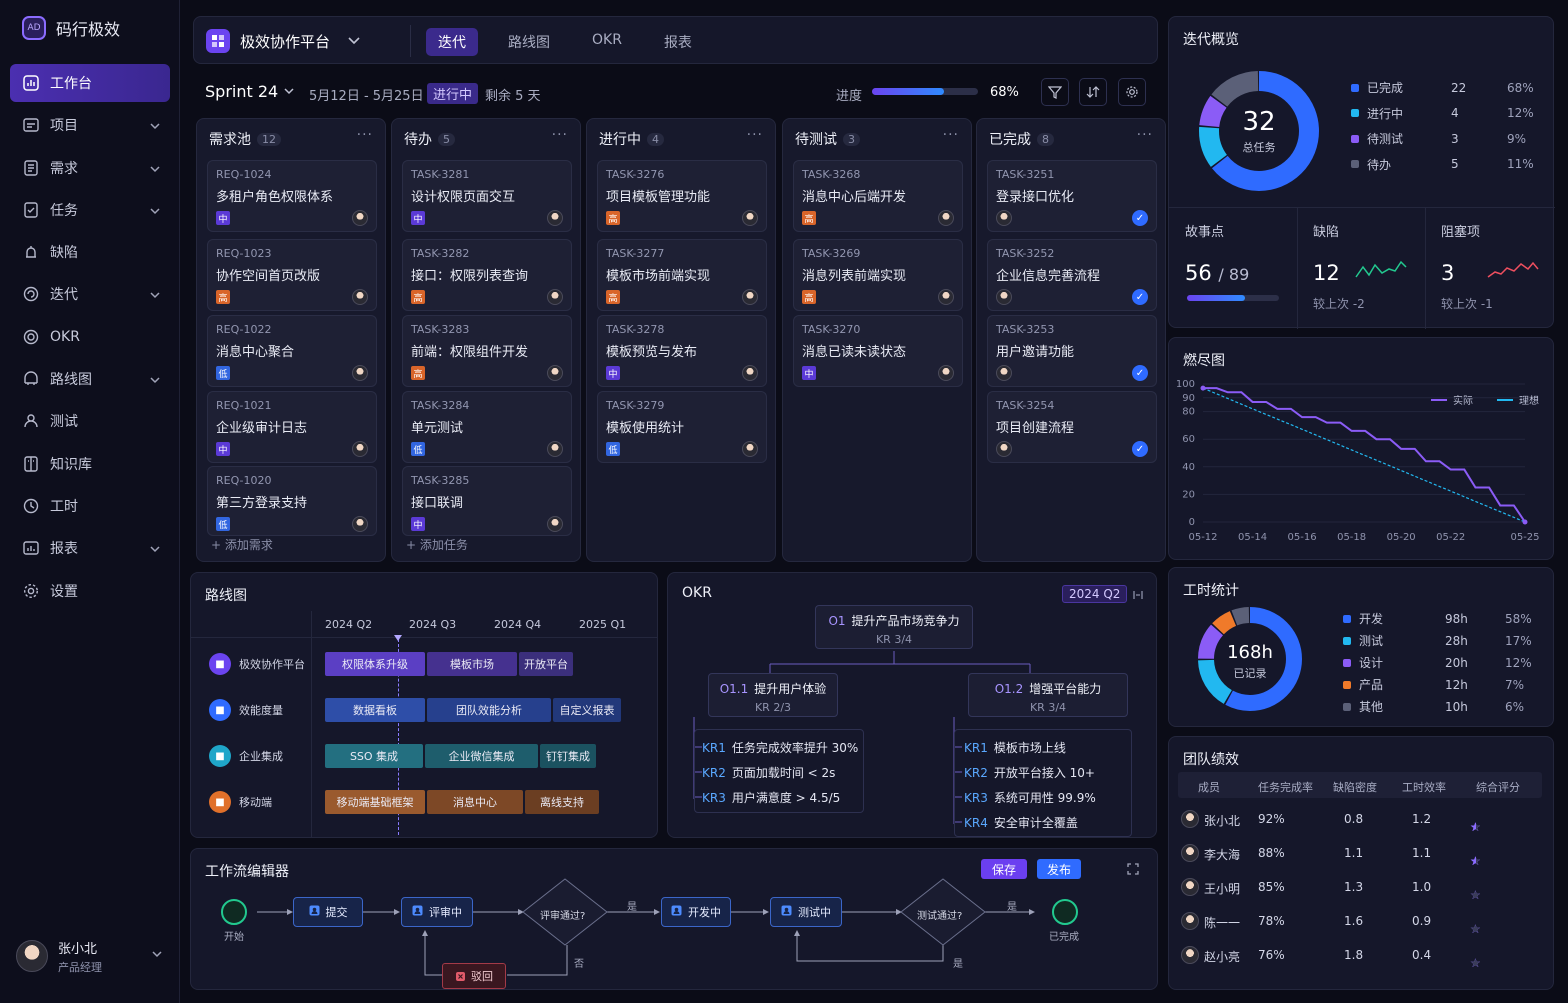 Image resolution: width=1568 pixels, height=1003 pixels. What do you see at coordinates (682, 427) in the screenshot?
I see `task-card: TASK-3279 模板使用统计低` at bounding box center [682, 427].